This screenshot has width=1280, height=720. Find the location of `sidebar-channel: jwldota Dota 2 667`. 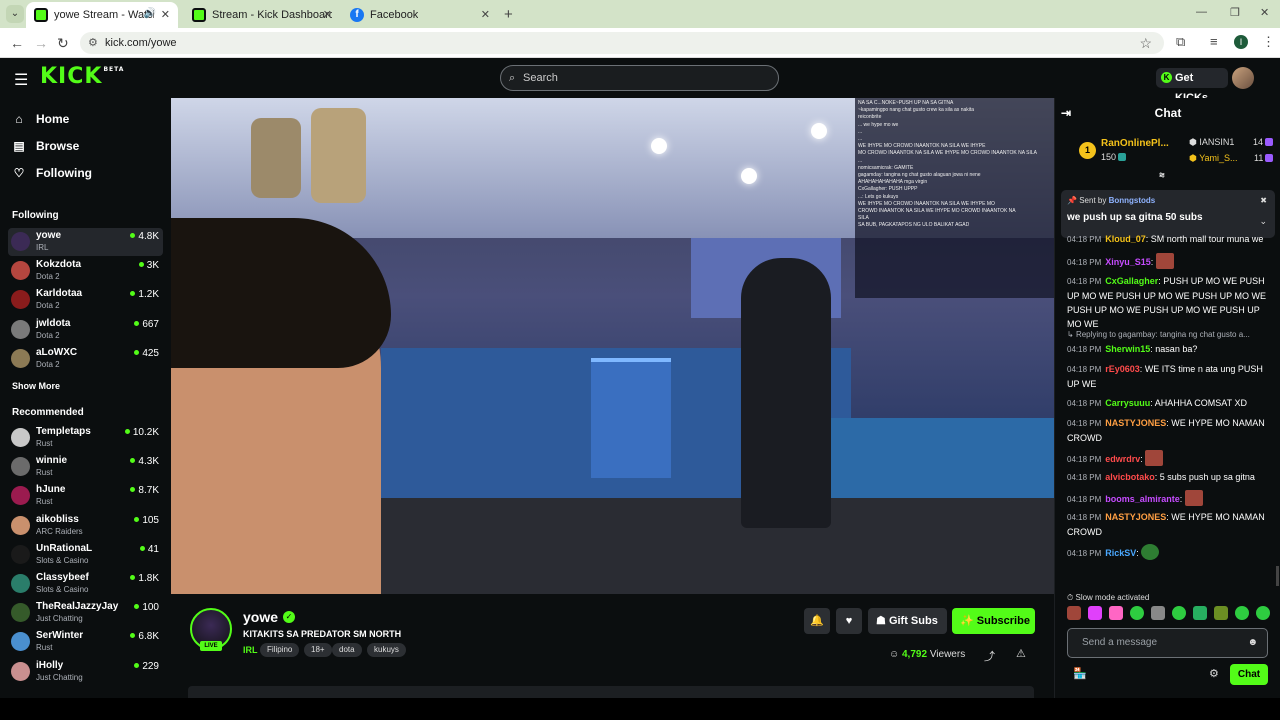

sidebar-channel: jwldota Dota 2 667 is located at coordinates (85, 330).